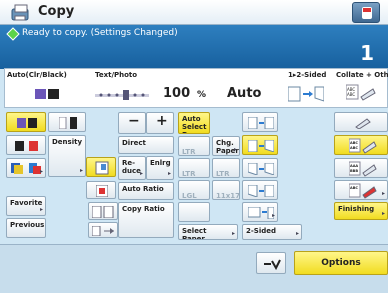 The image size is (388, 293). I want to click on duplex-2to1-button, so click(260, 190).